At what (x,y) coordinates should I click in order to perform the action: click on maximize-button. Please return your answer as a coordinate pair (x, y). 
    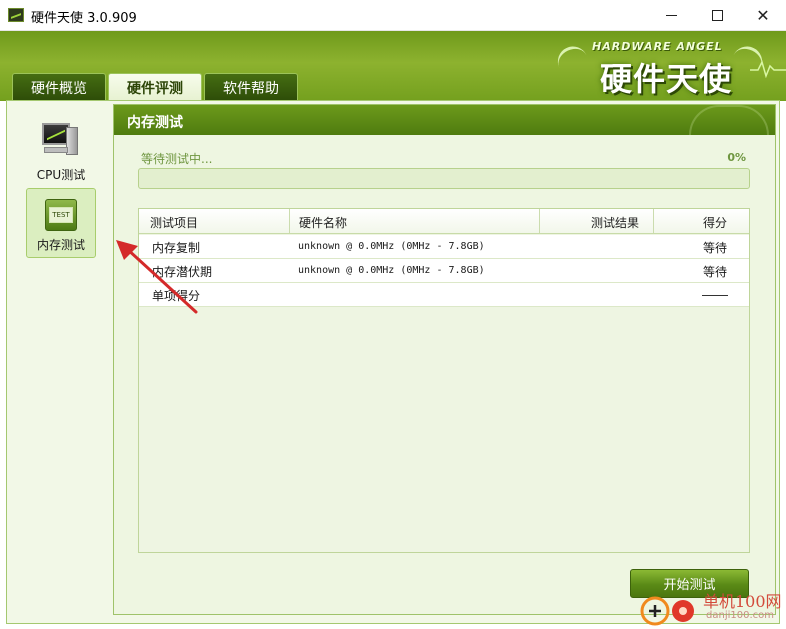
    Looking at the image, I should click on (717, 15).